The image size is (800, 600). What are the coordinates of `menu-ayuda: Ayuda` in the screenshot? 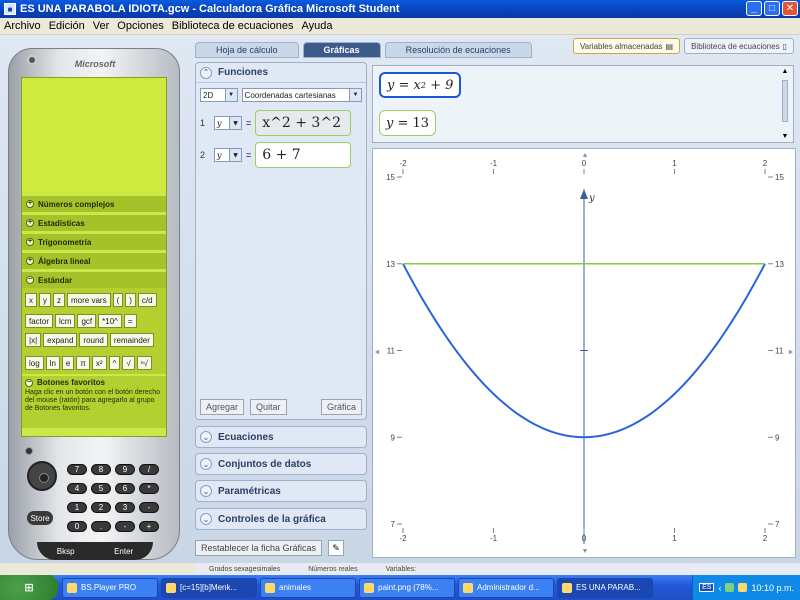 It's located at (316, 26).